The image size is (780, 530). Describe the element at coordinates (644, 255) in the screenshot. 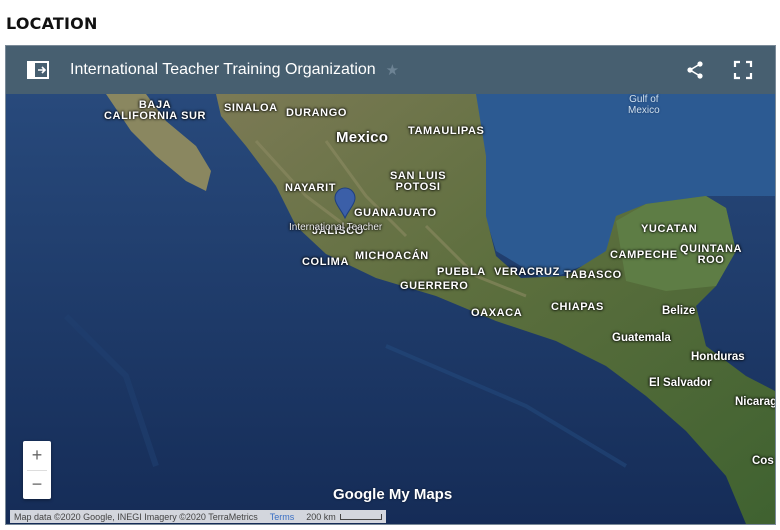

I see `label-campeche: CAMPECHE` at that location.